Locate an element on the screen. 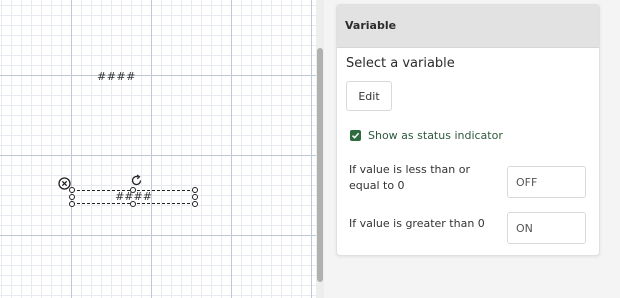 The height and width of the screenshot is (298, 620). value-input-greater is located at coordinates (546, 228).